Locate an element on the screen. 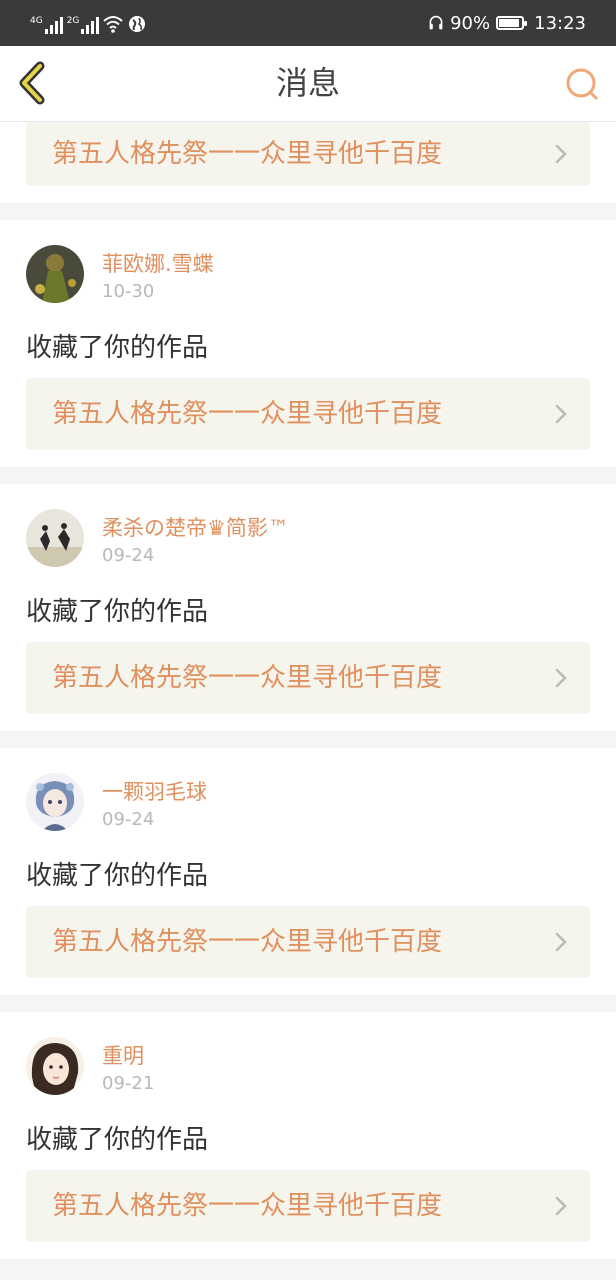  message-date: 10-30 is located at coordinates (128, 291).